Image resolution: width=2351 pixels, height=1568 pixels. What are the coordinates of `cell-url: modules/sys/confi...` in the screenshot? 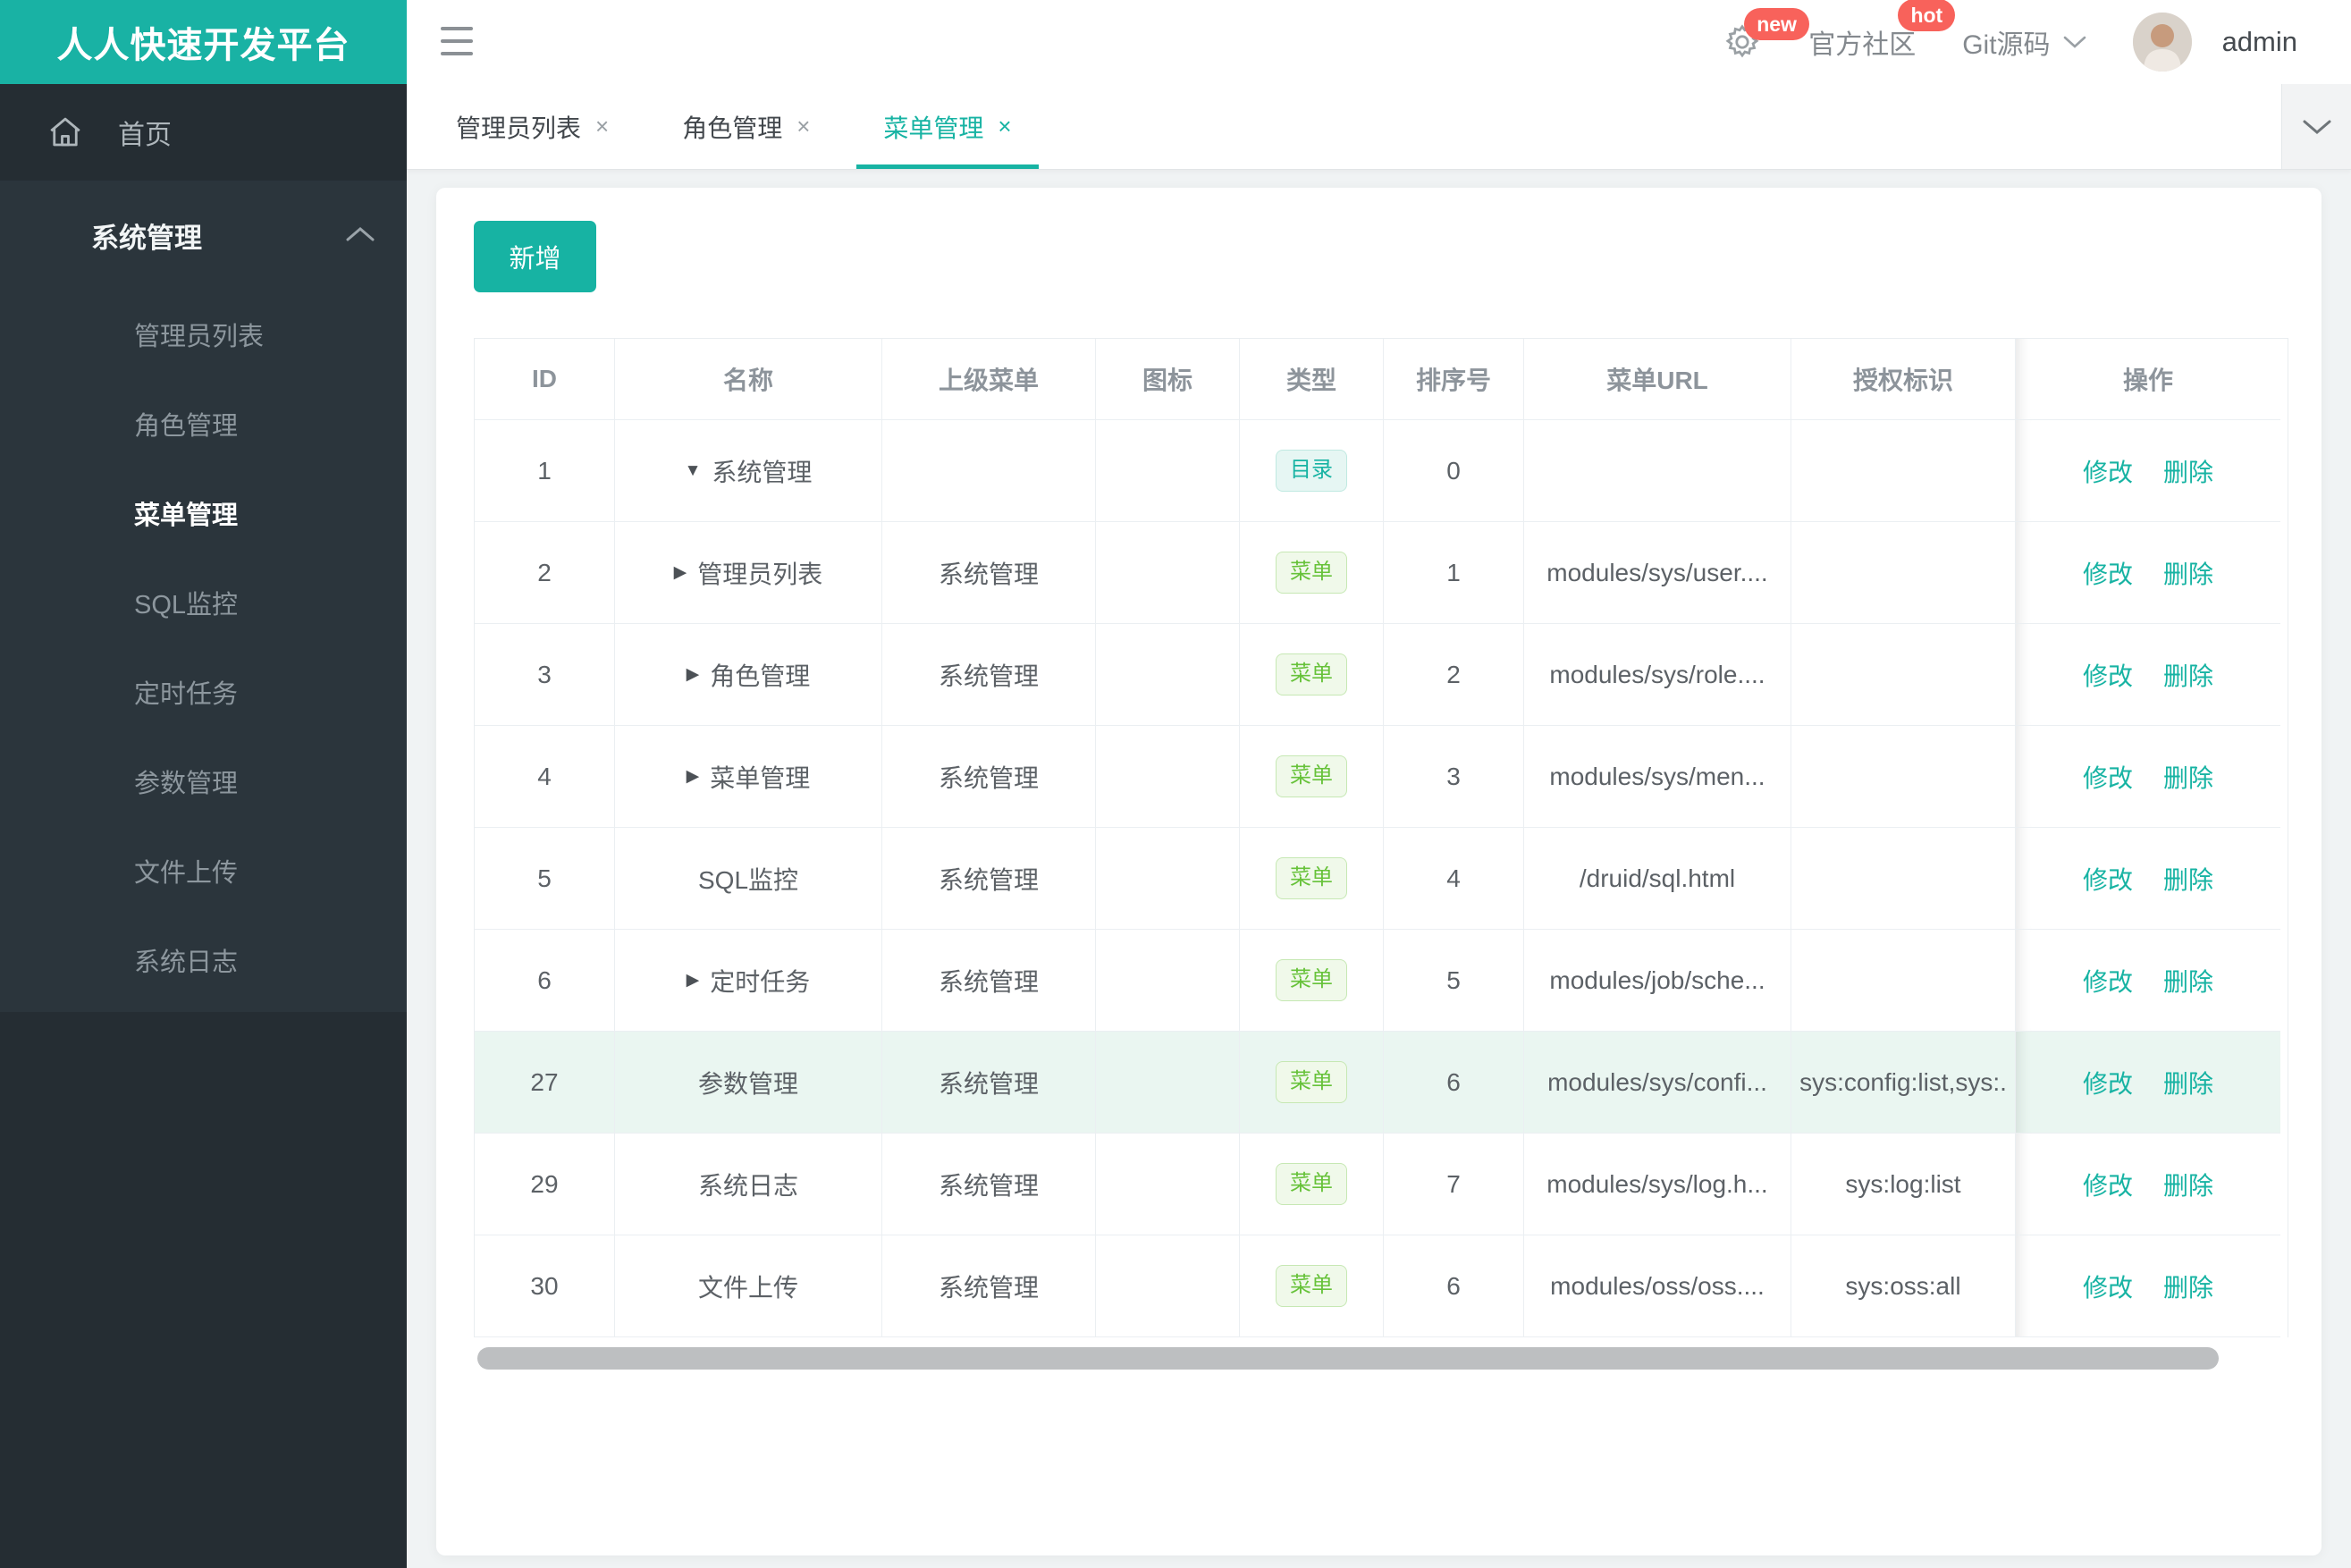 It's located at (1657, 1083).